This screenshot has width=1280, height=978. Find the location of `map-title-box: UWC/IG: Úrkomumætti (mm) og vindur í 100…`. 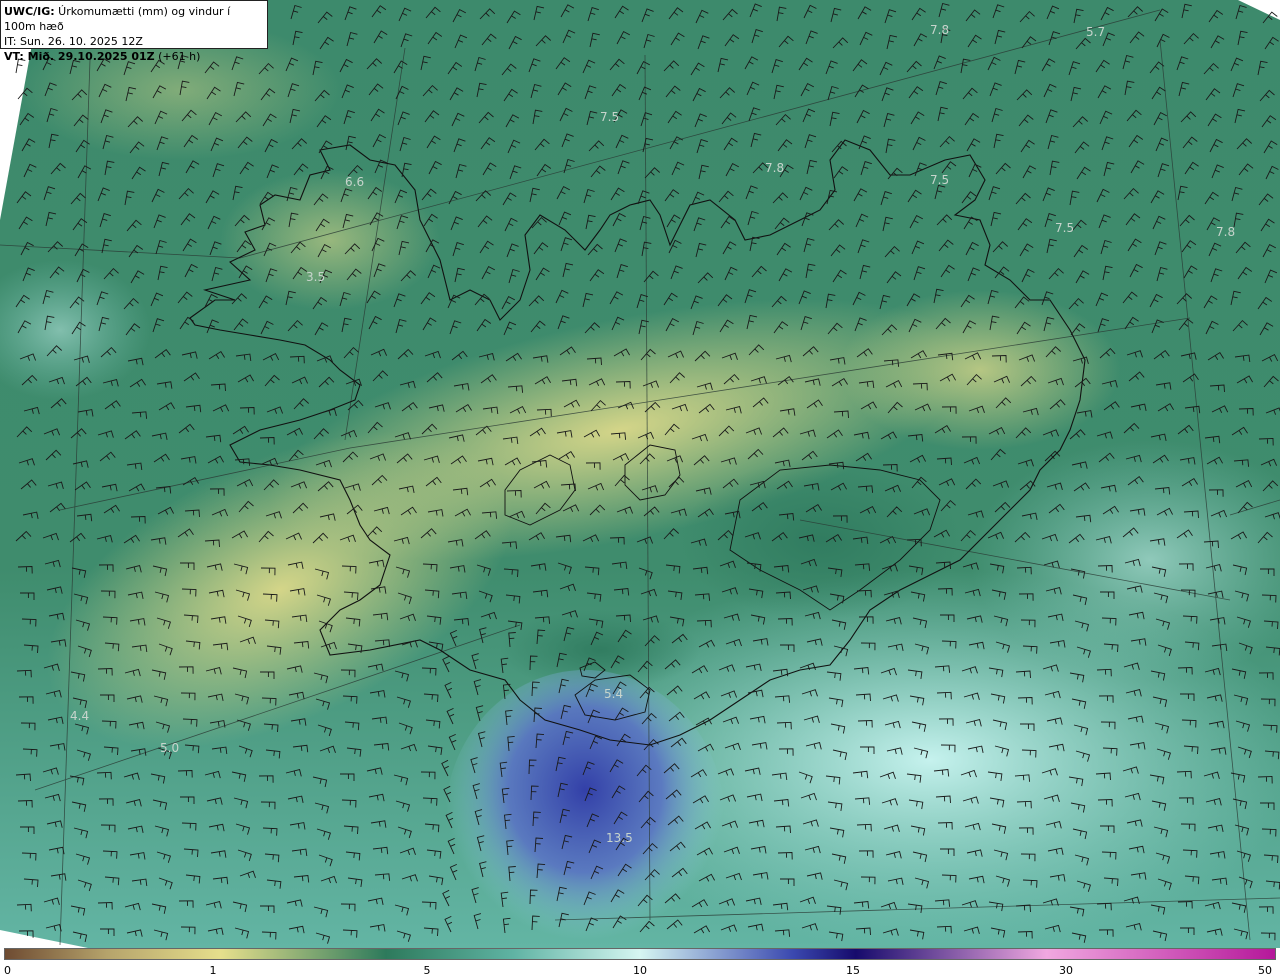

map-title-box: UWC/IG: Úrkomumætti (mm) og vindur í 100… is located at coordinates (134, 31).